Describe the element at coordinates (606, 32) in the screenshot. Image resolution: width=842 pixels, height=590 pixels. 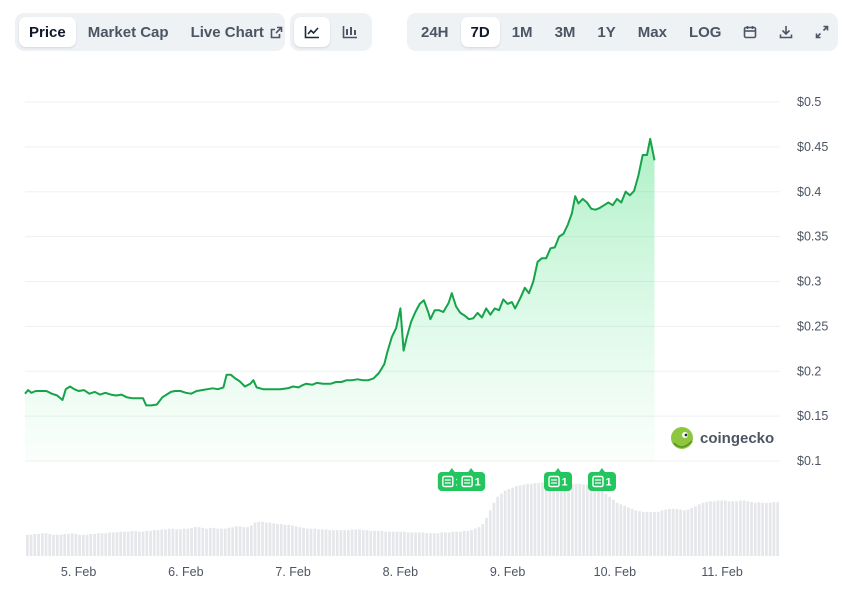
I see `range-1y: 1Y` at that location.